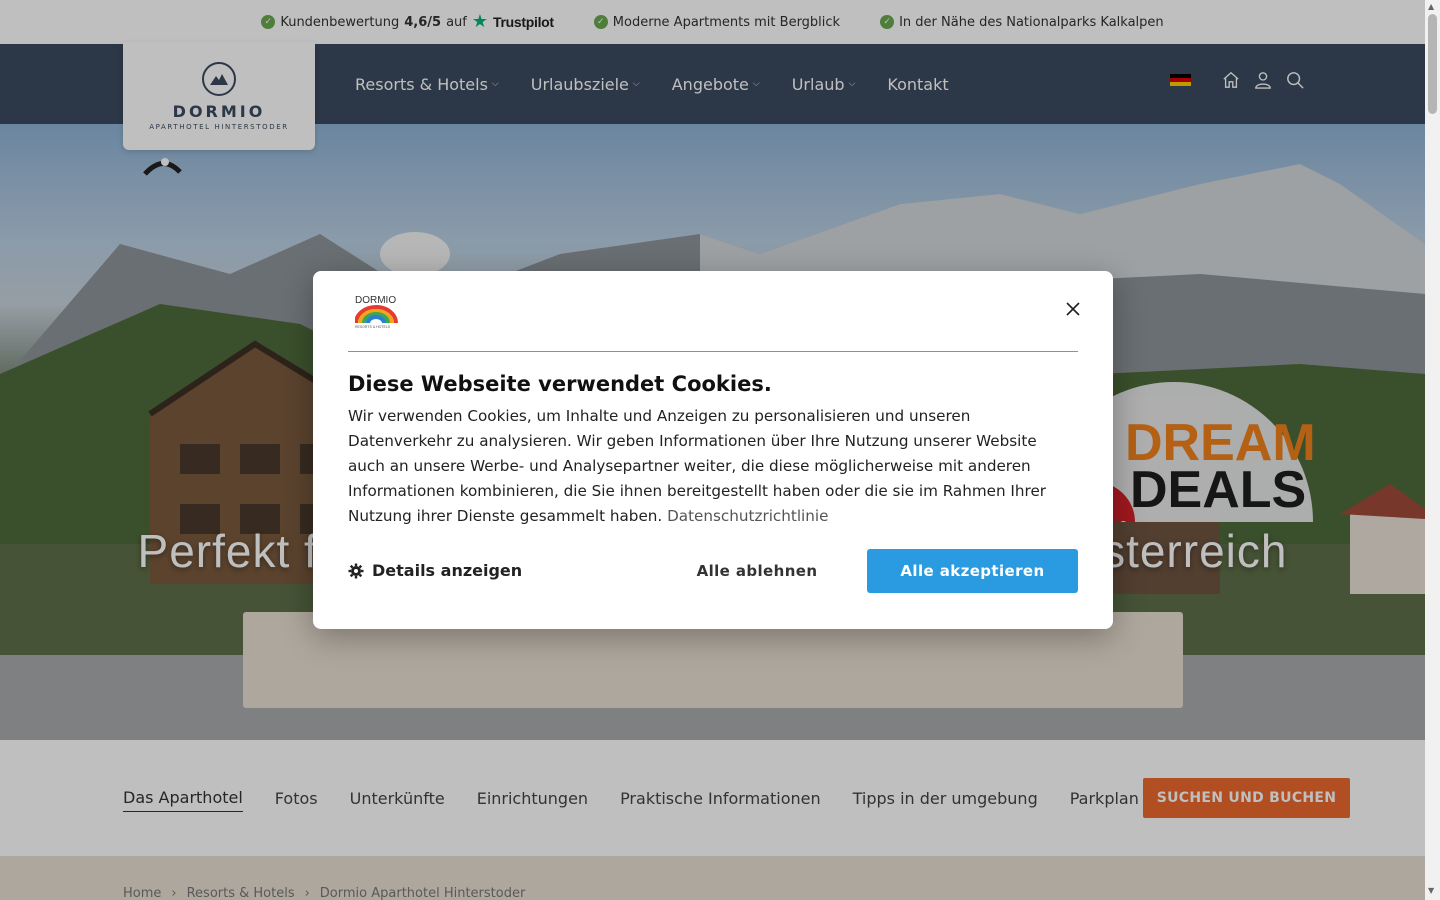 This screenshot has width=1440, height=900. What do you see at coordinates (1073, 309) in the screenshot?
I see `close-icon` at bounding box center [1073, 309].